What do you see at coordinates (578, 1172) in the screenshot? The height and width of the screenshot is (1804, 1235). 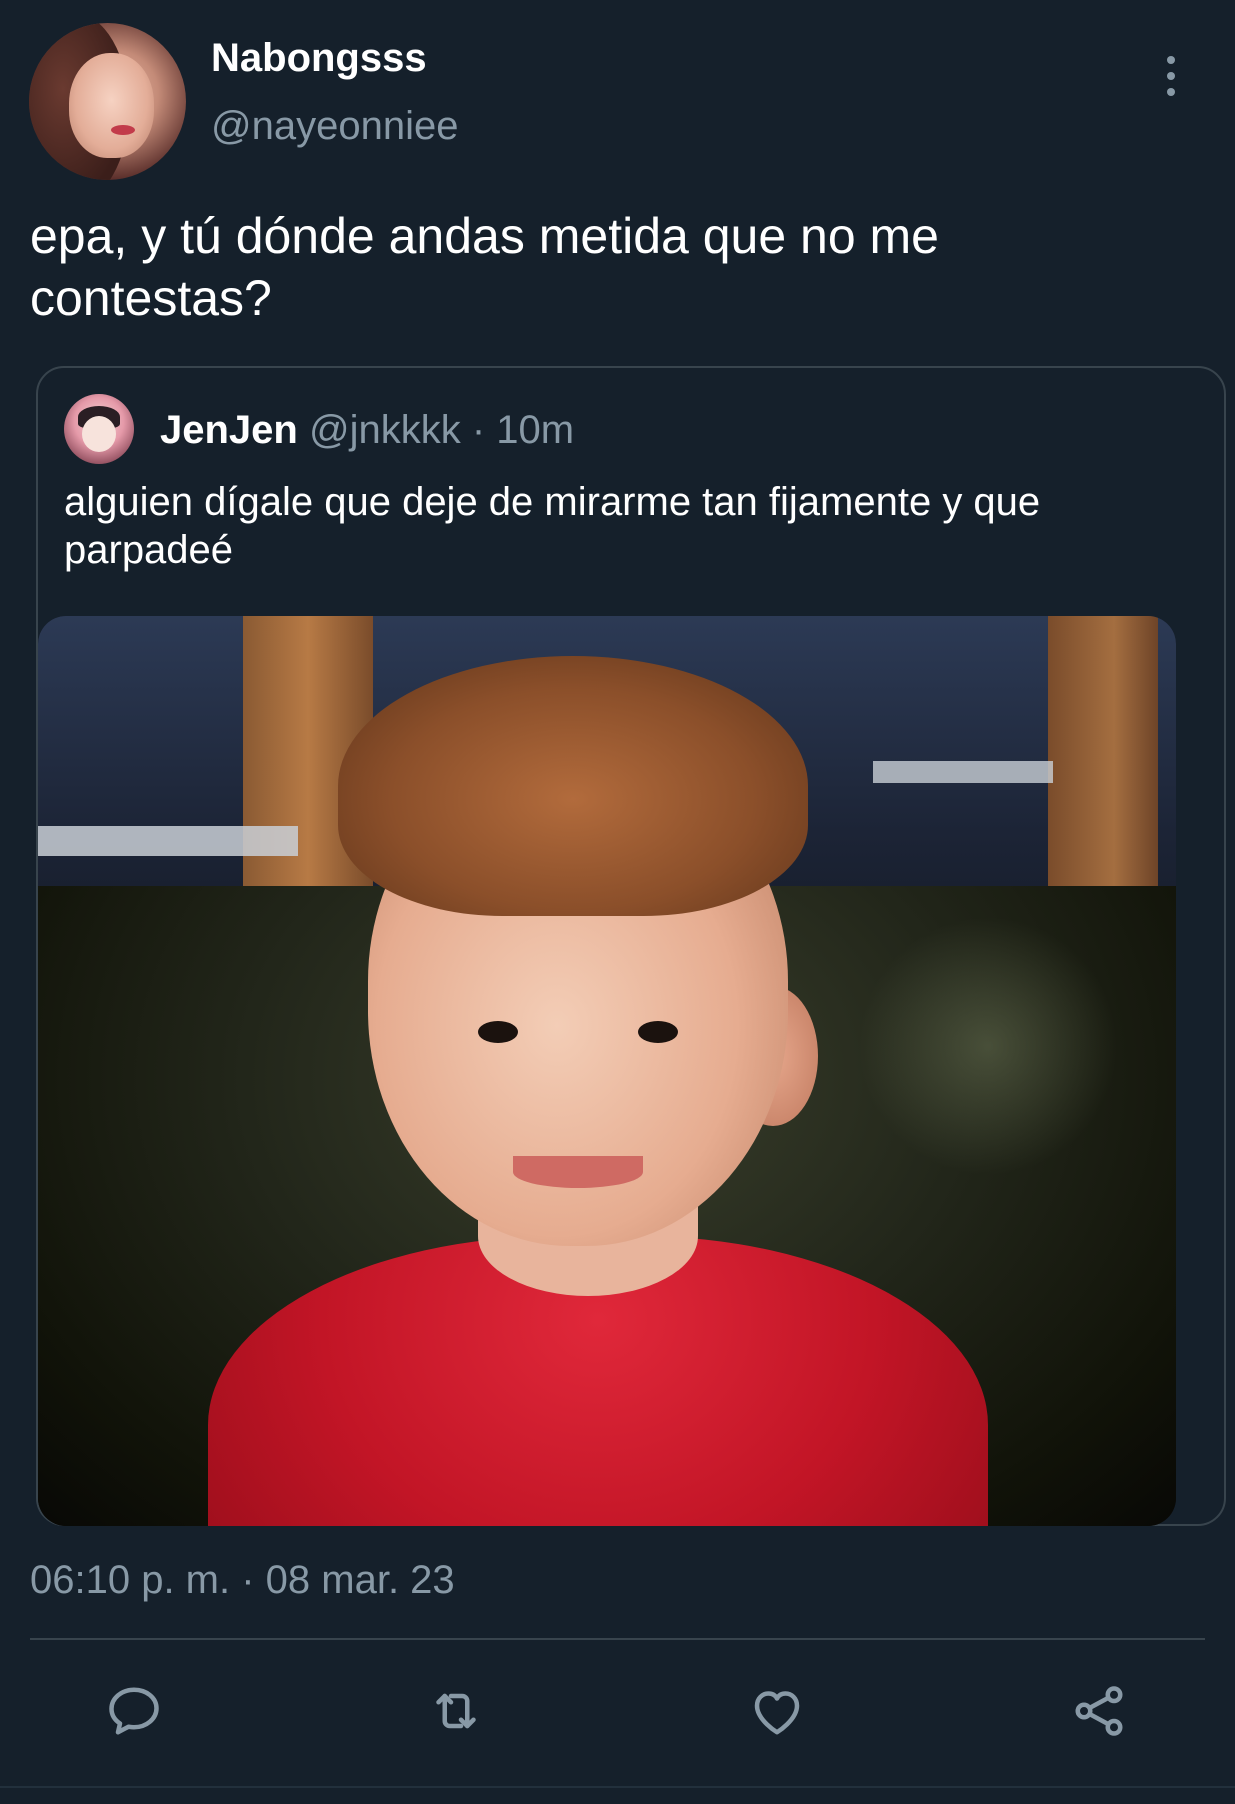 I see `photo-mouth` at bounding box center [578, 1172].